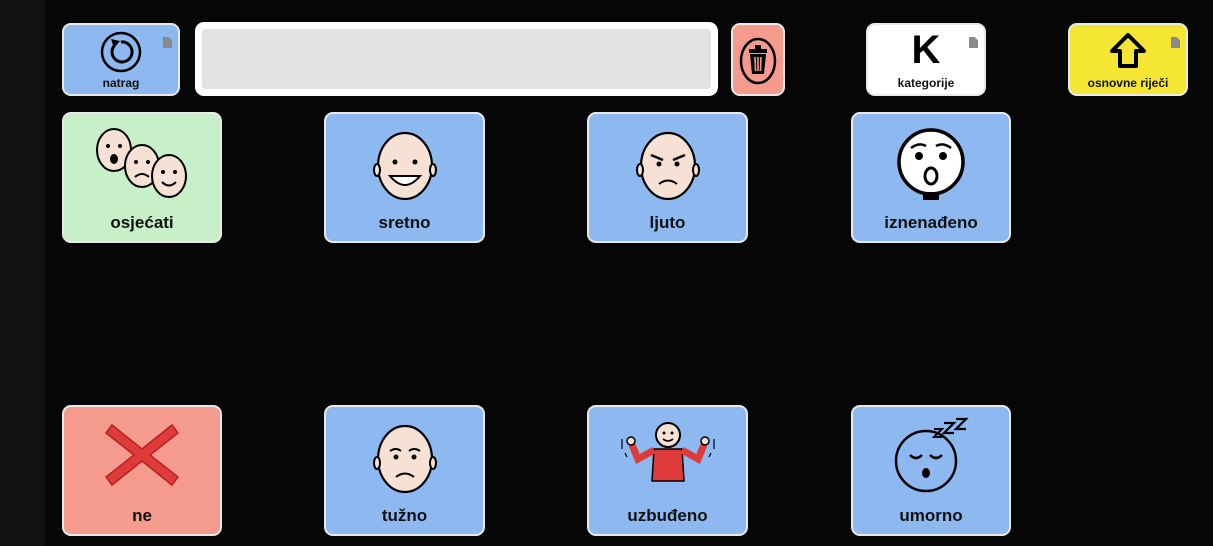 Image resolution: width=1213 pixels, height=546 pixels. Describe the element at coordinates (142, 455) in the screenshot. I see `red-x-icon` at that location.